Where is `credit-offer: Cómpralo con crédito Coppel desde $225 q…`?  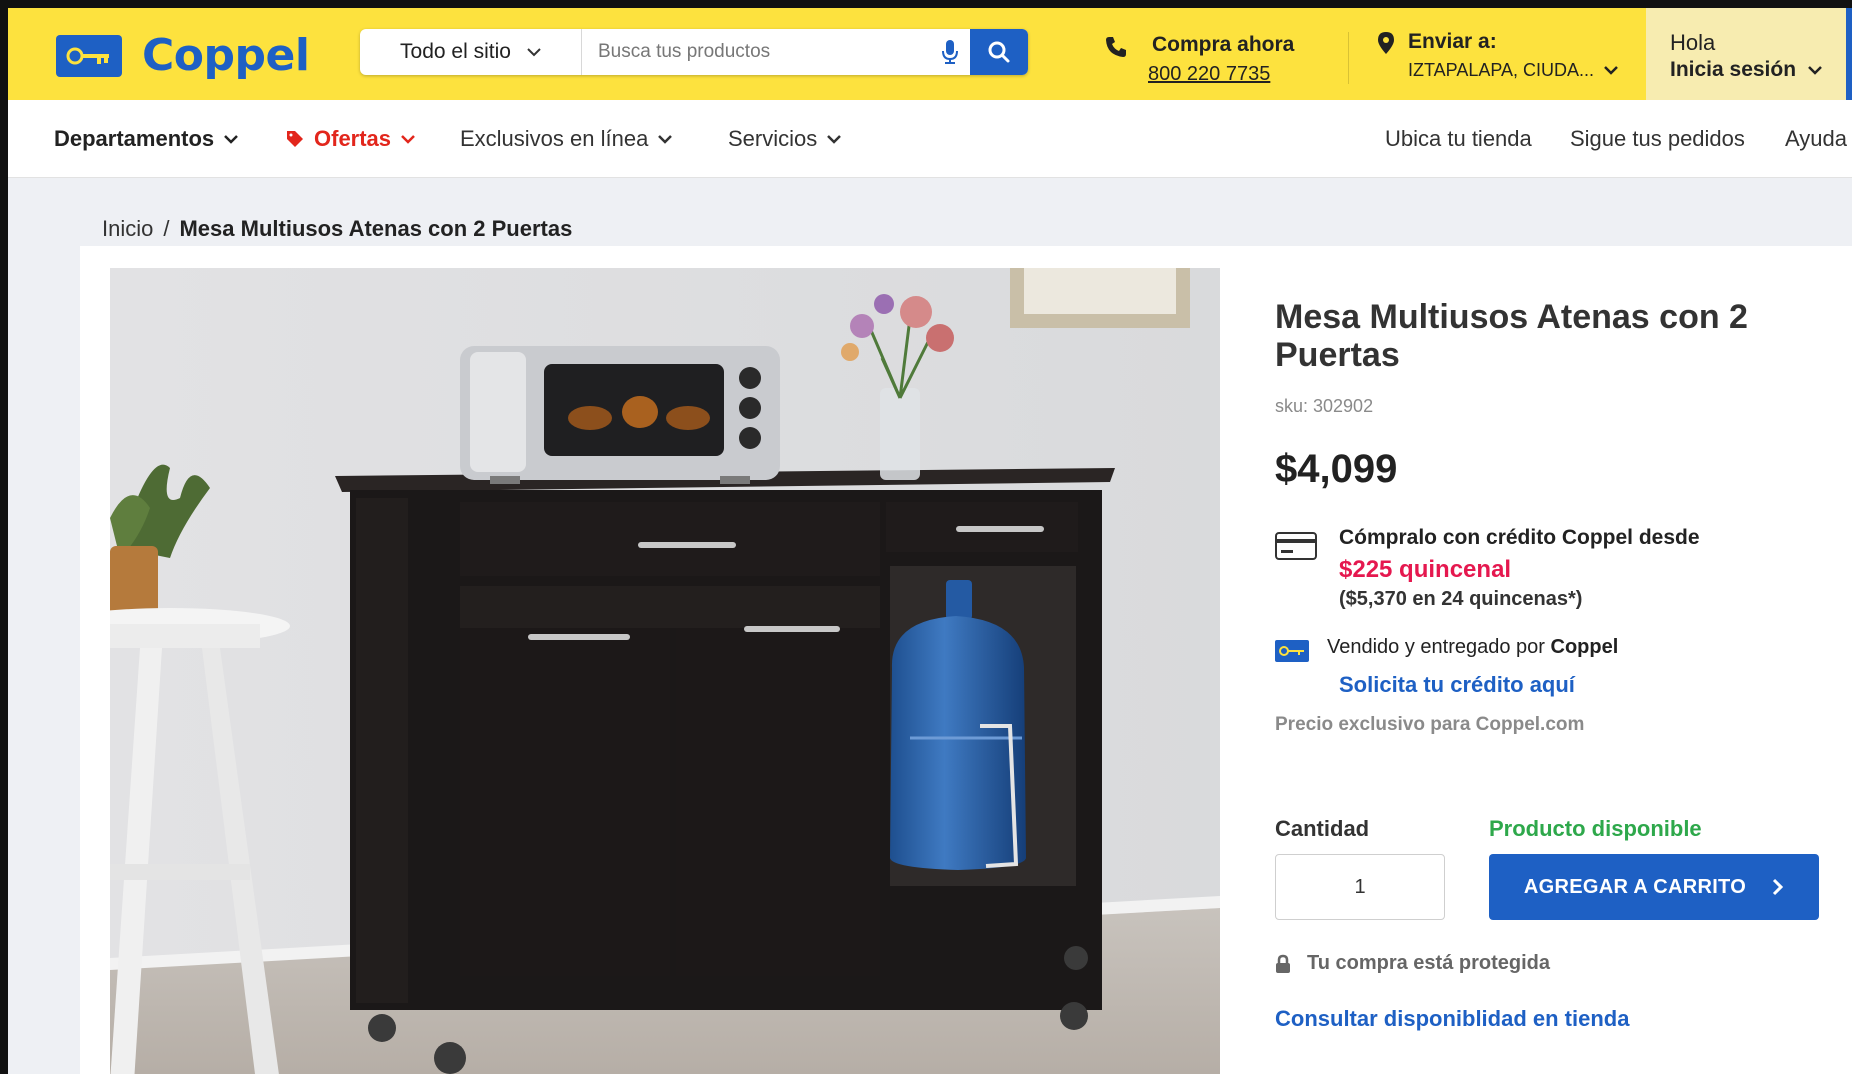
credit-offer: Cómpralo con crédito Coppel desde $225 q… is located at coordinates (1555, 569).